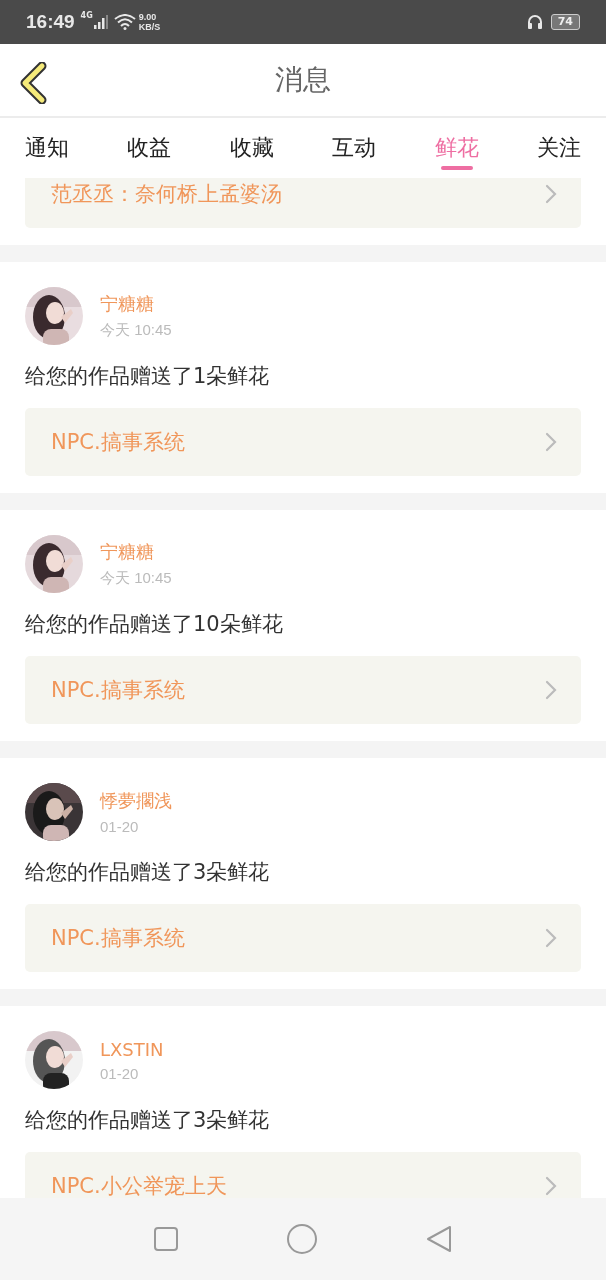 This screenshot has width=606, height=1280. What do you see at coordinates (438, 1239) in the screenshot?
I see `back-triangle-icon` at bounding box center [438, 1239].